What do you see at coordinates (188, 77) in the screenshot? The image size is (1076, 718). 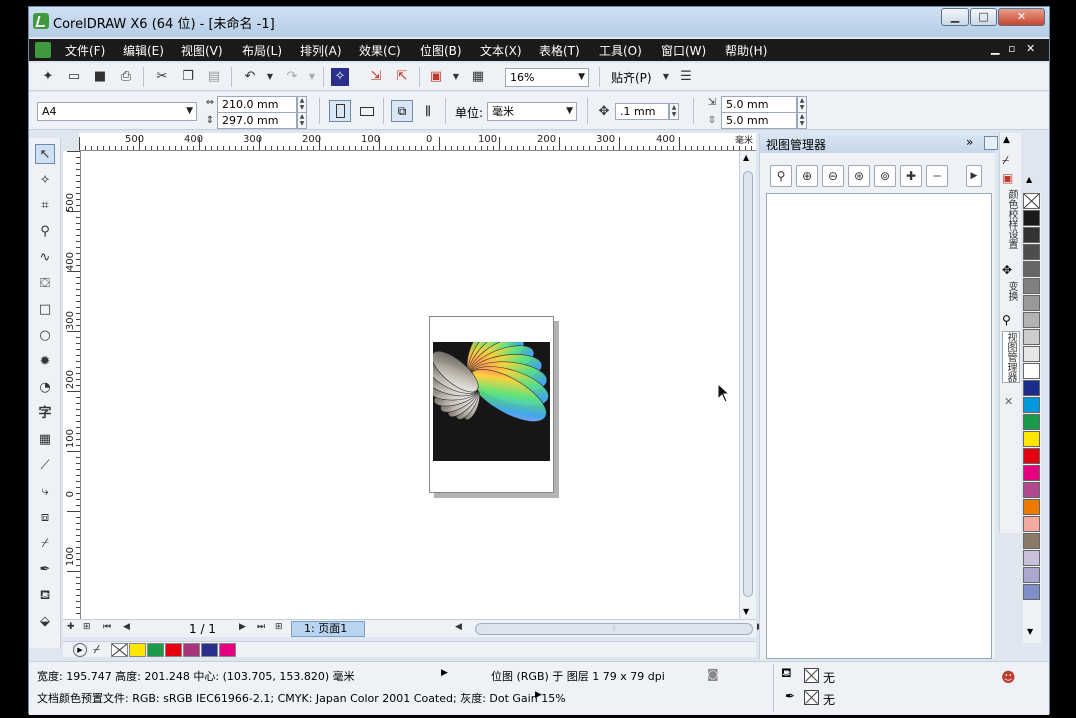 I see `copy-icon: ❐` at bounding box center [188, 77].